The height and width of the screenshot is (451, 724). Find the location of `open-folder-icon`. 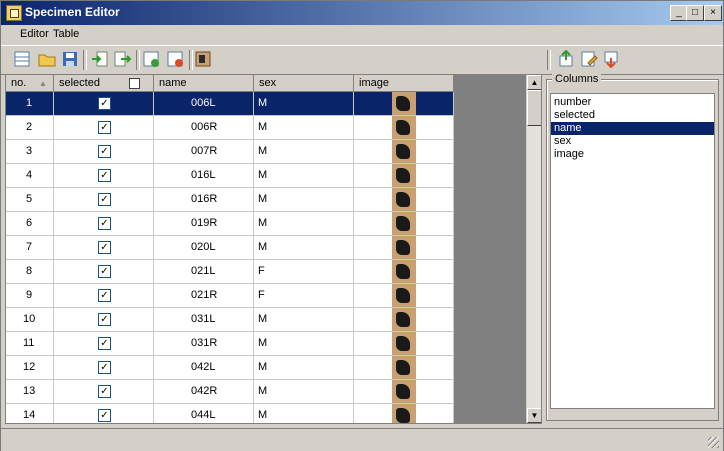

open-folder-icon is located at coordinates (47, 59).